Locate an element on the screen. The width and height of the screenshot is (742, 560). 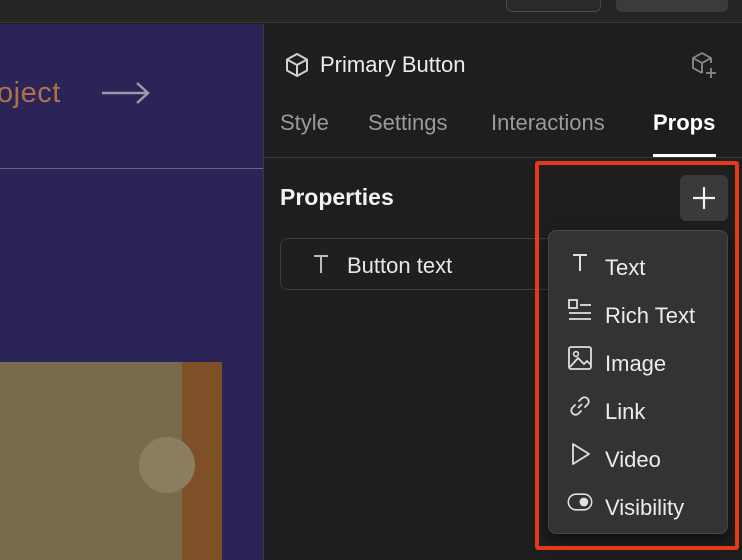
toolbar-primary-button is located at coordinates (672, 6).